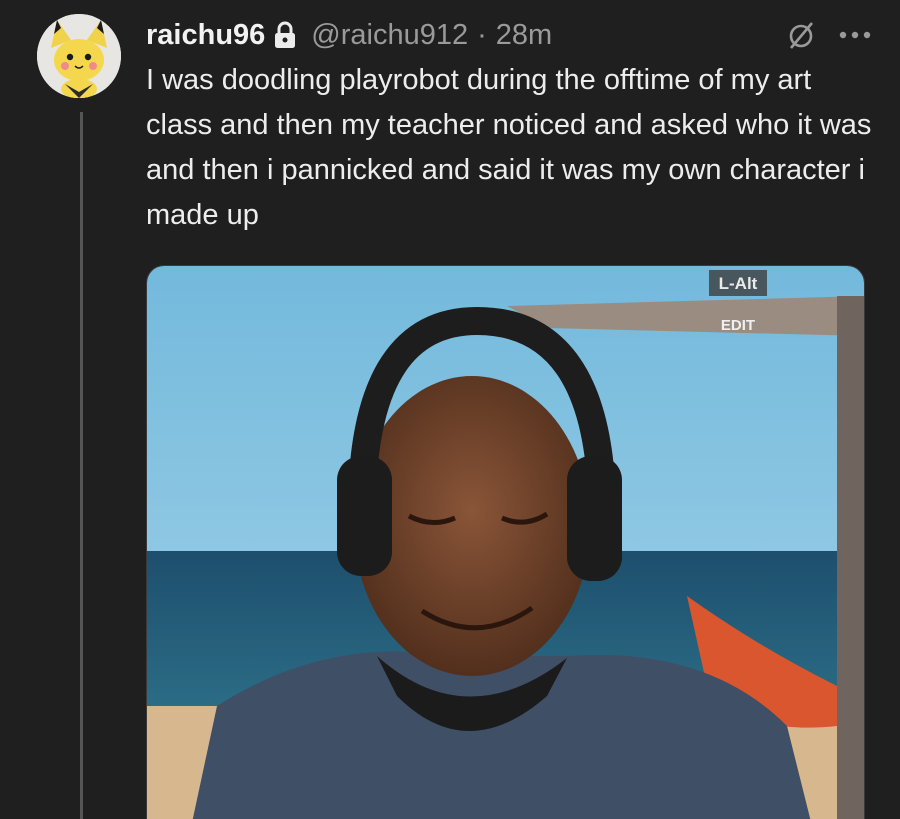  I want to click on more-options-icon, so click(855, 35).